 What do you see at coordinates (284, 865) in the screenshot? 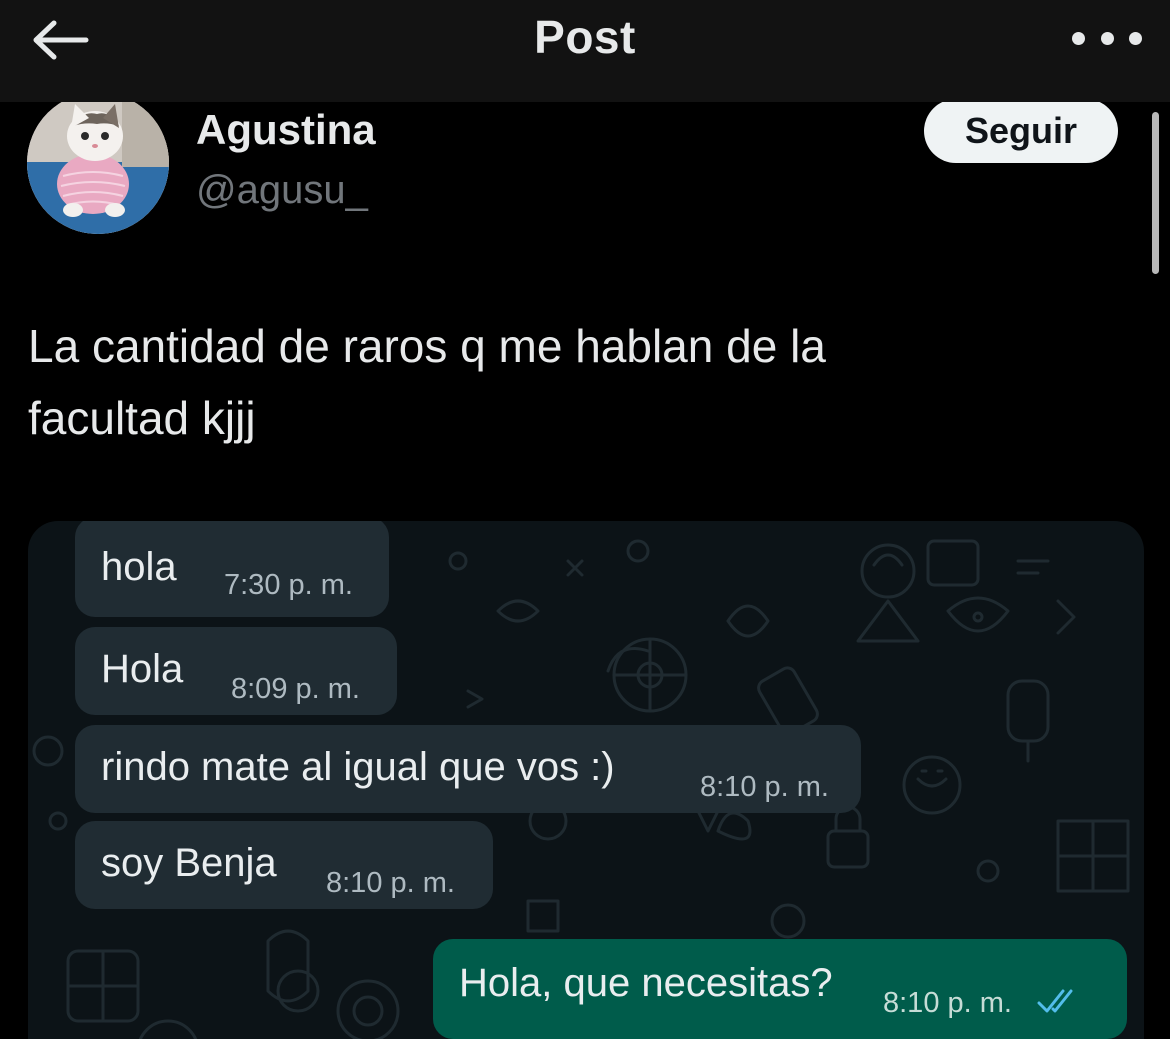
I see `chat-message-incoming: soy Benja 8:10 p. m.` at bounding box center [284, 865].